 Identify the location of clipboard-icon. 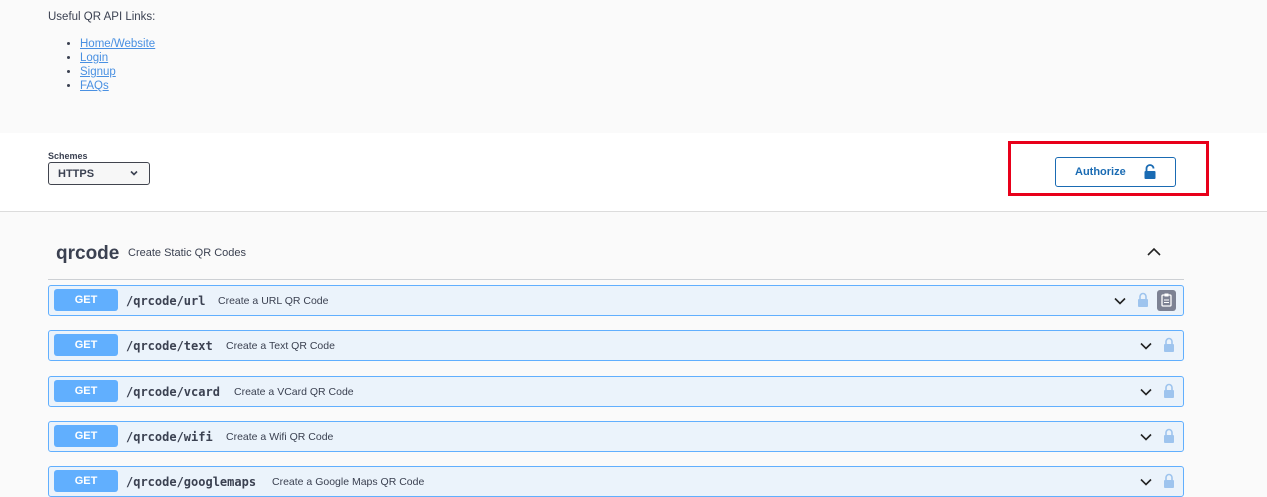
(1166, 300).